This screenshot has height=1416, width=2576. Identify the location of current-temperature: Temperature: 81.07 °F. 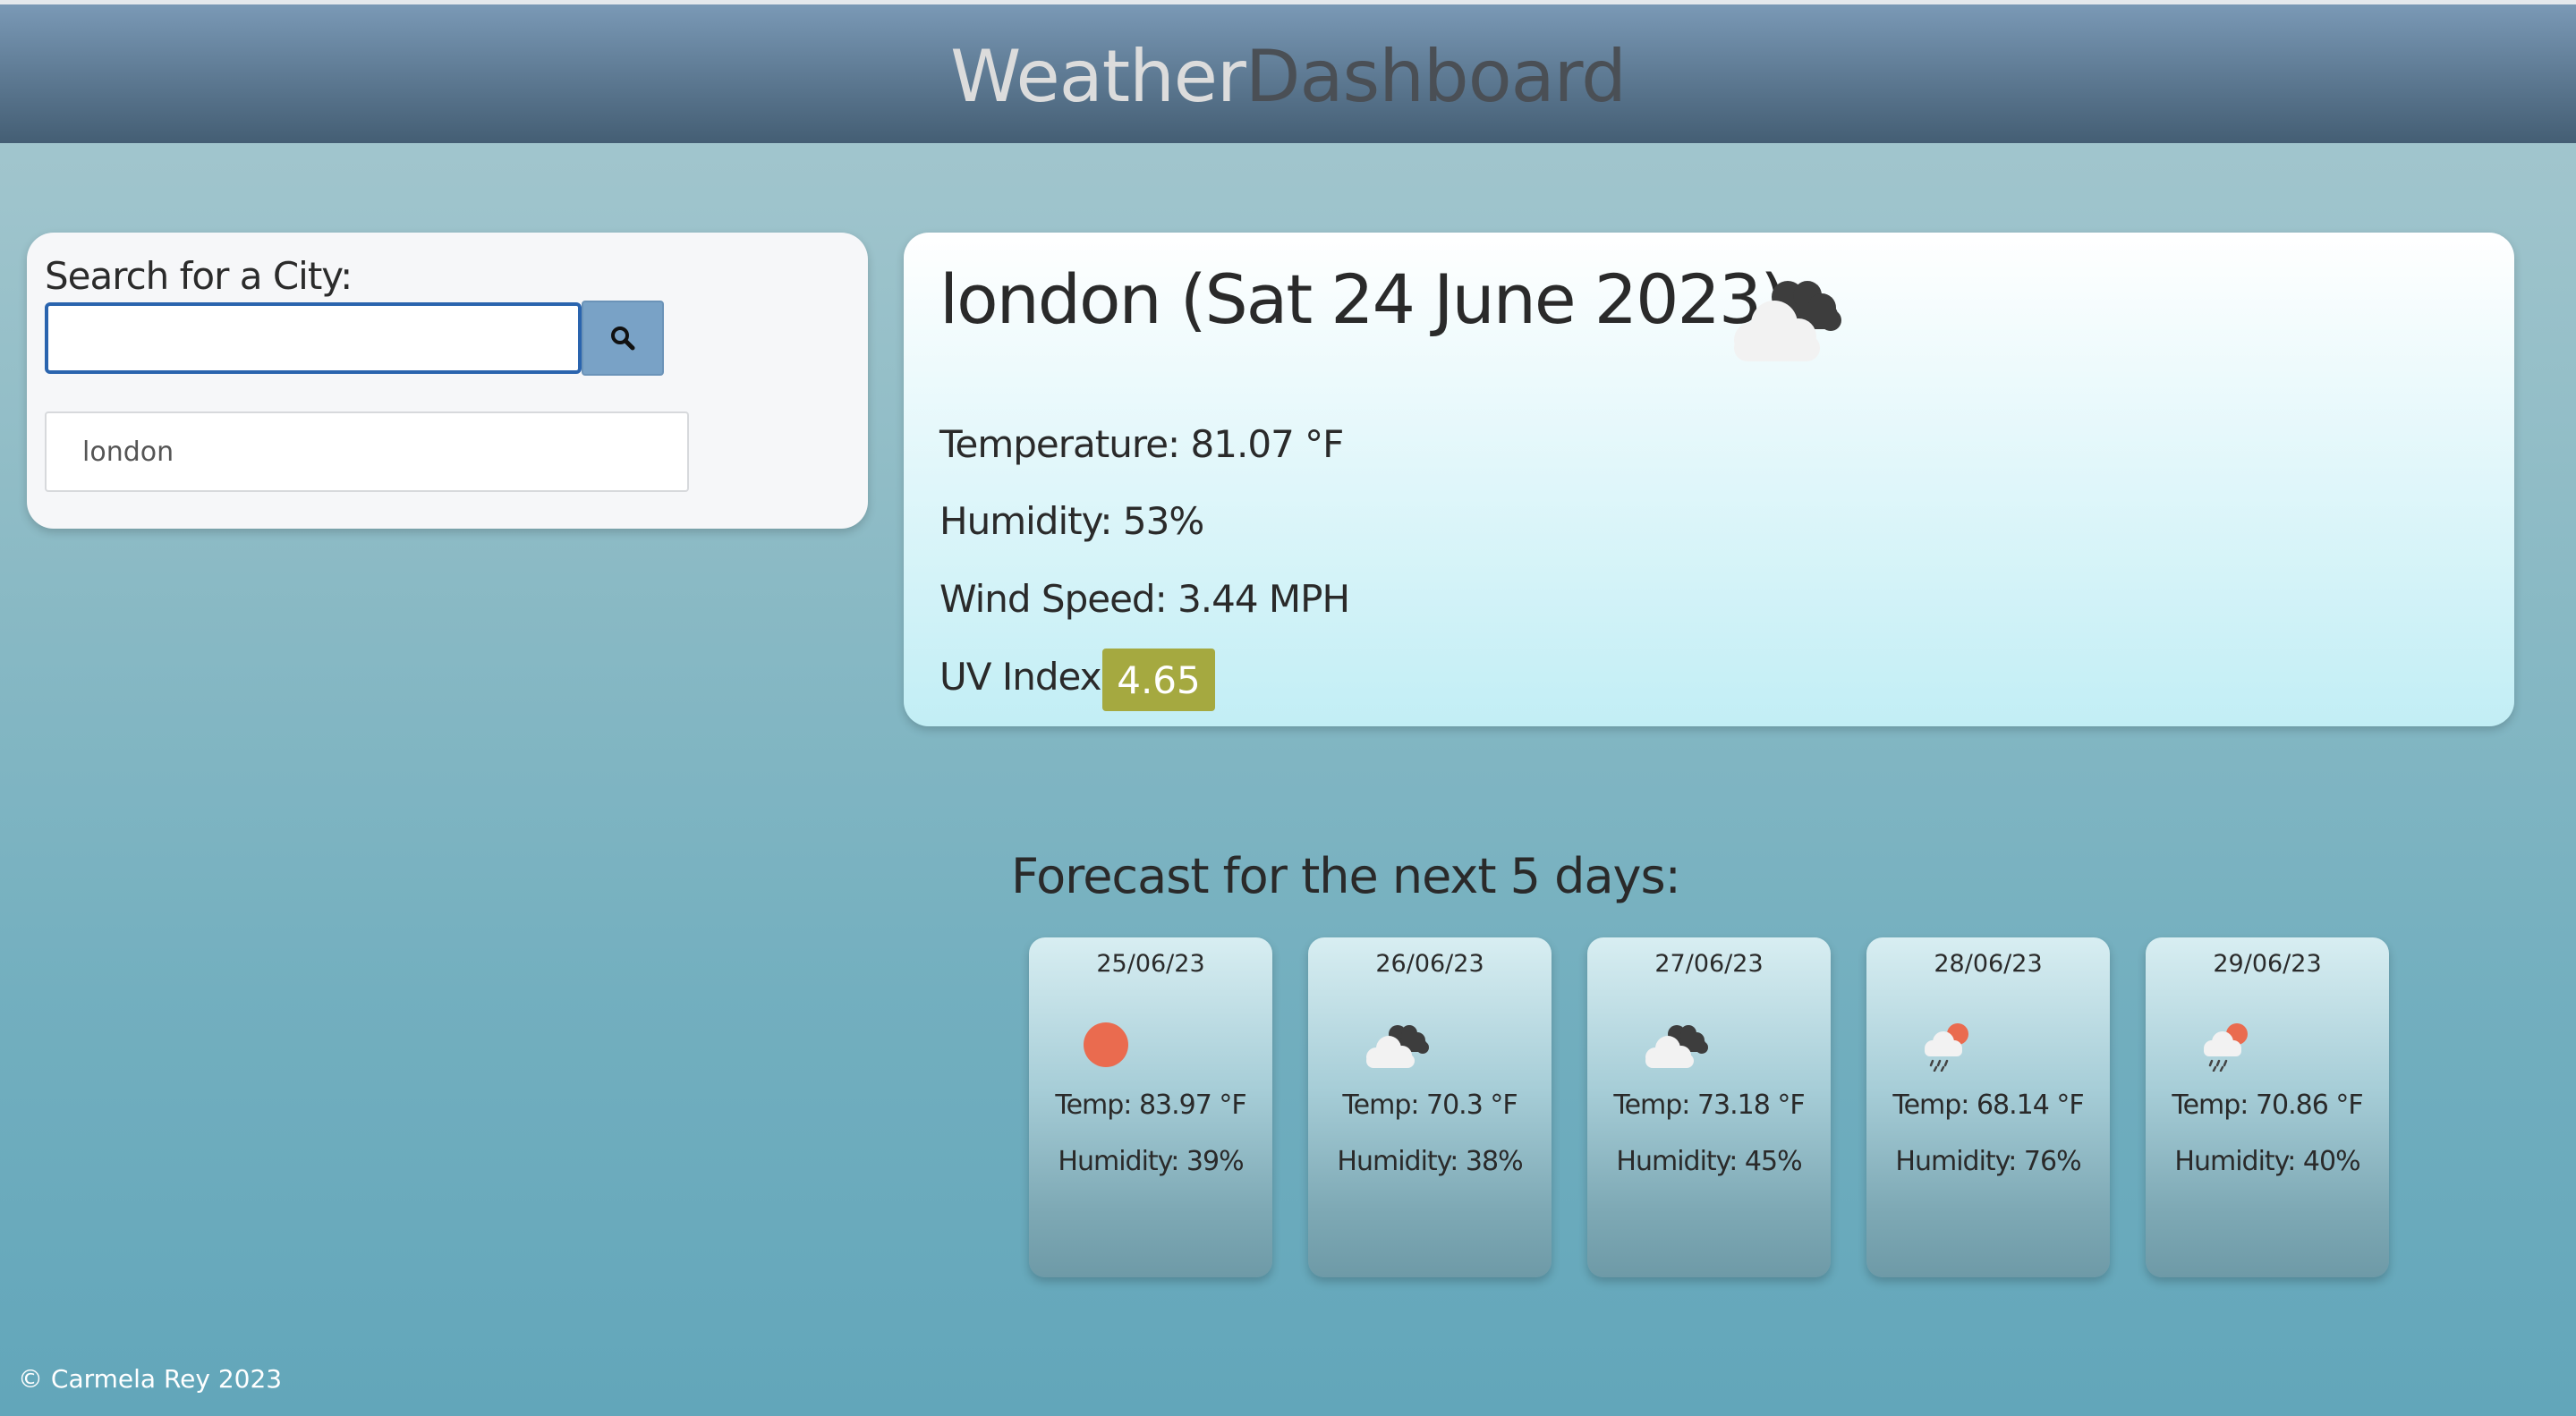
(1141, 444).